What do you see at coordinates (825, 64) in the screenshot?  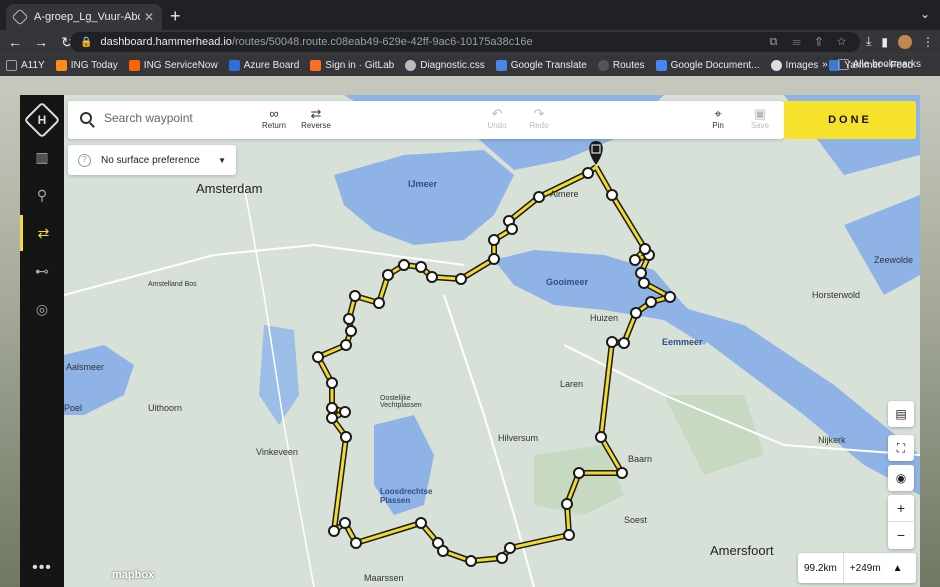 I see `bookmarks-overflow-button: »` at bounding box center [825, 64].